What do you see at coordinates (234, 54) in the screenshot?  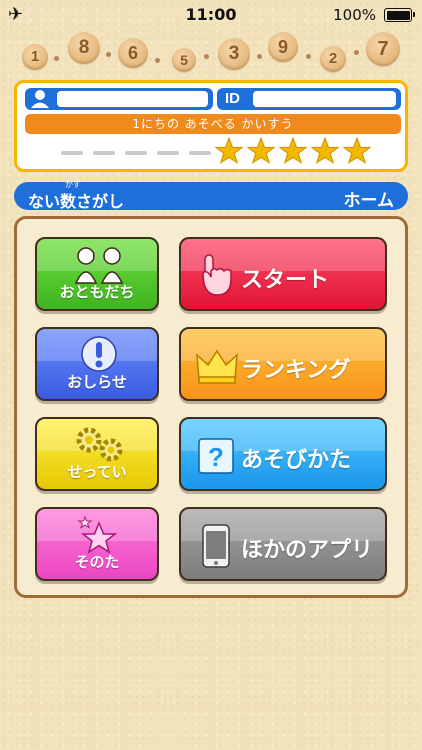 I see `number-cookie: 3` at bounding box center [234, 54].